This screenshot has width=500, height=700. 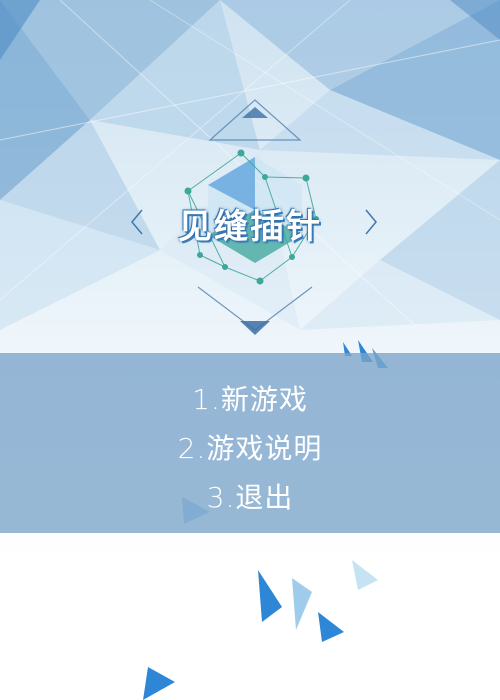 What do you see at coordinates (250, 496) in the screenshot?
I see `menu-item-exit: 3.退出` at bounding box center [250, 496].